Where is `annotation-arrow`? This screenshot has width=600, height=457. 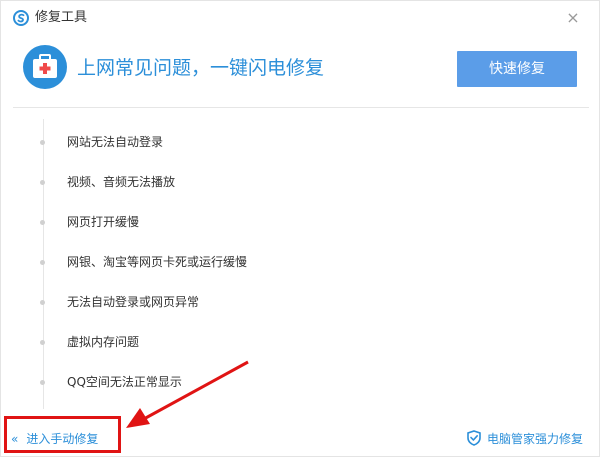 annotation-arrow is located at coordinates (187, 394).